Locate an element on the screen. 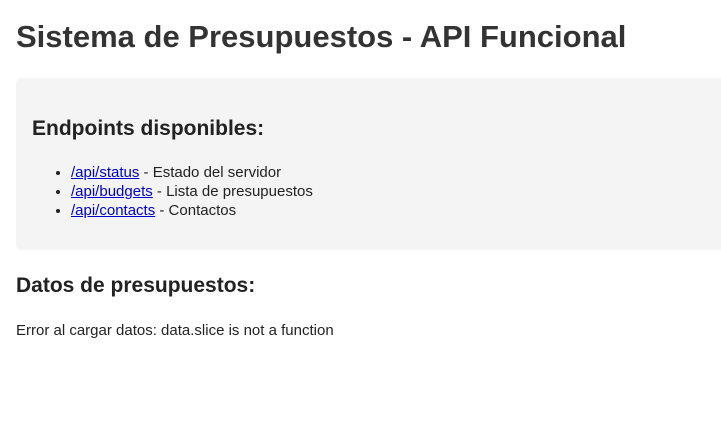 The height and width of the screenshot is (427, 721). budgets-endpoint-link: /api/budgets is located at coordinates (112, 191).